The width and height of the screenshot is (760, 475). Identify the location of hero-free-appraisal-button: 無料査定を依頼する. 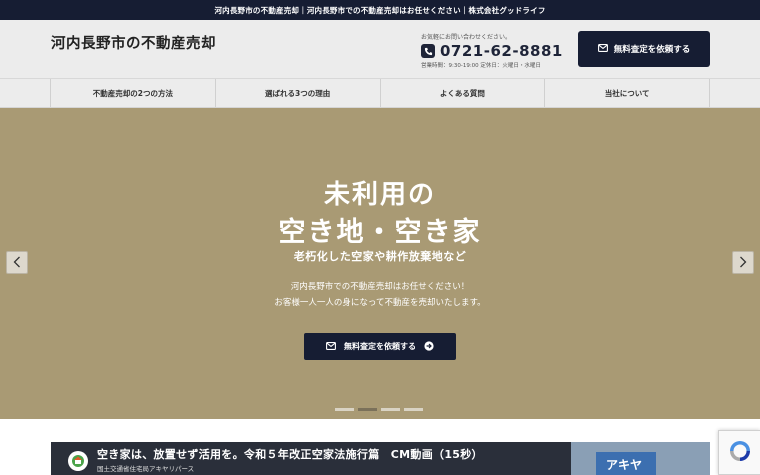
(380, 346).